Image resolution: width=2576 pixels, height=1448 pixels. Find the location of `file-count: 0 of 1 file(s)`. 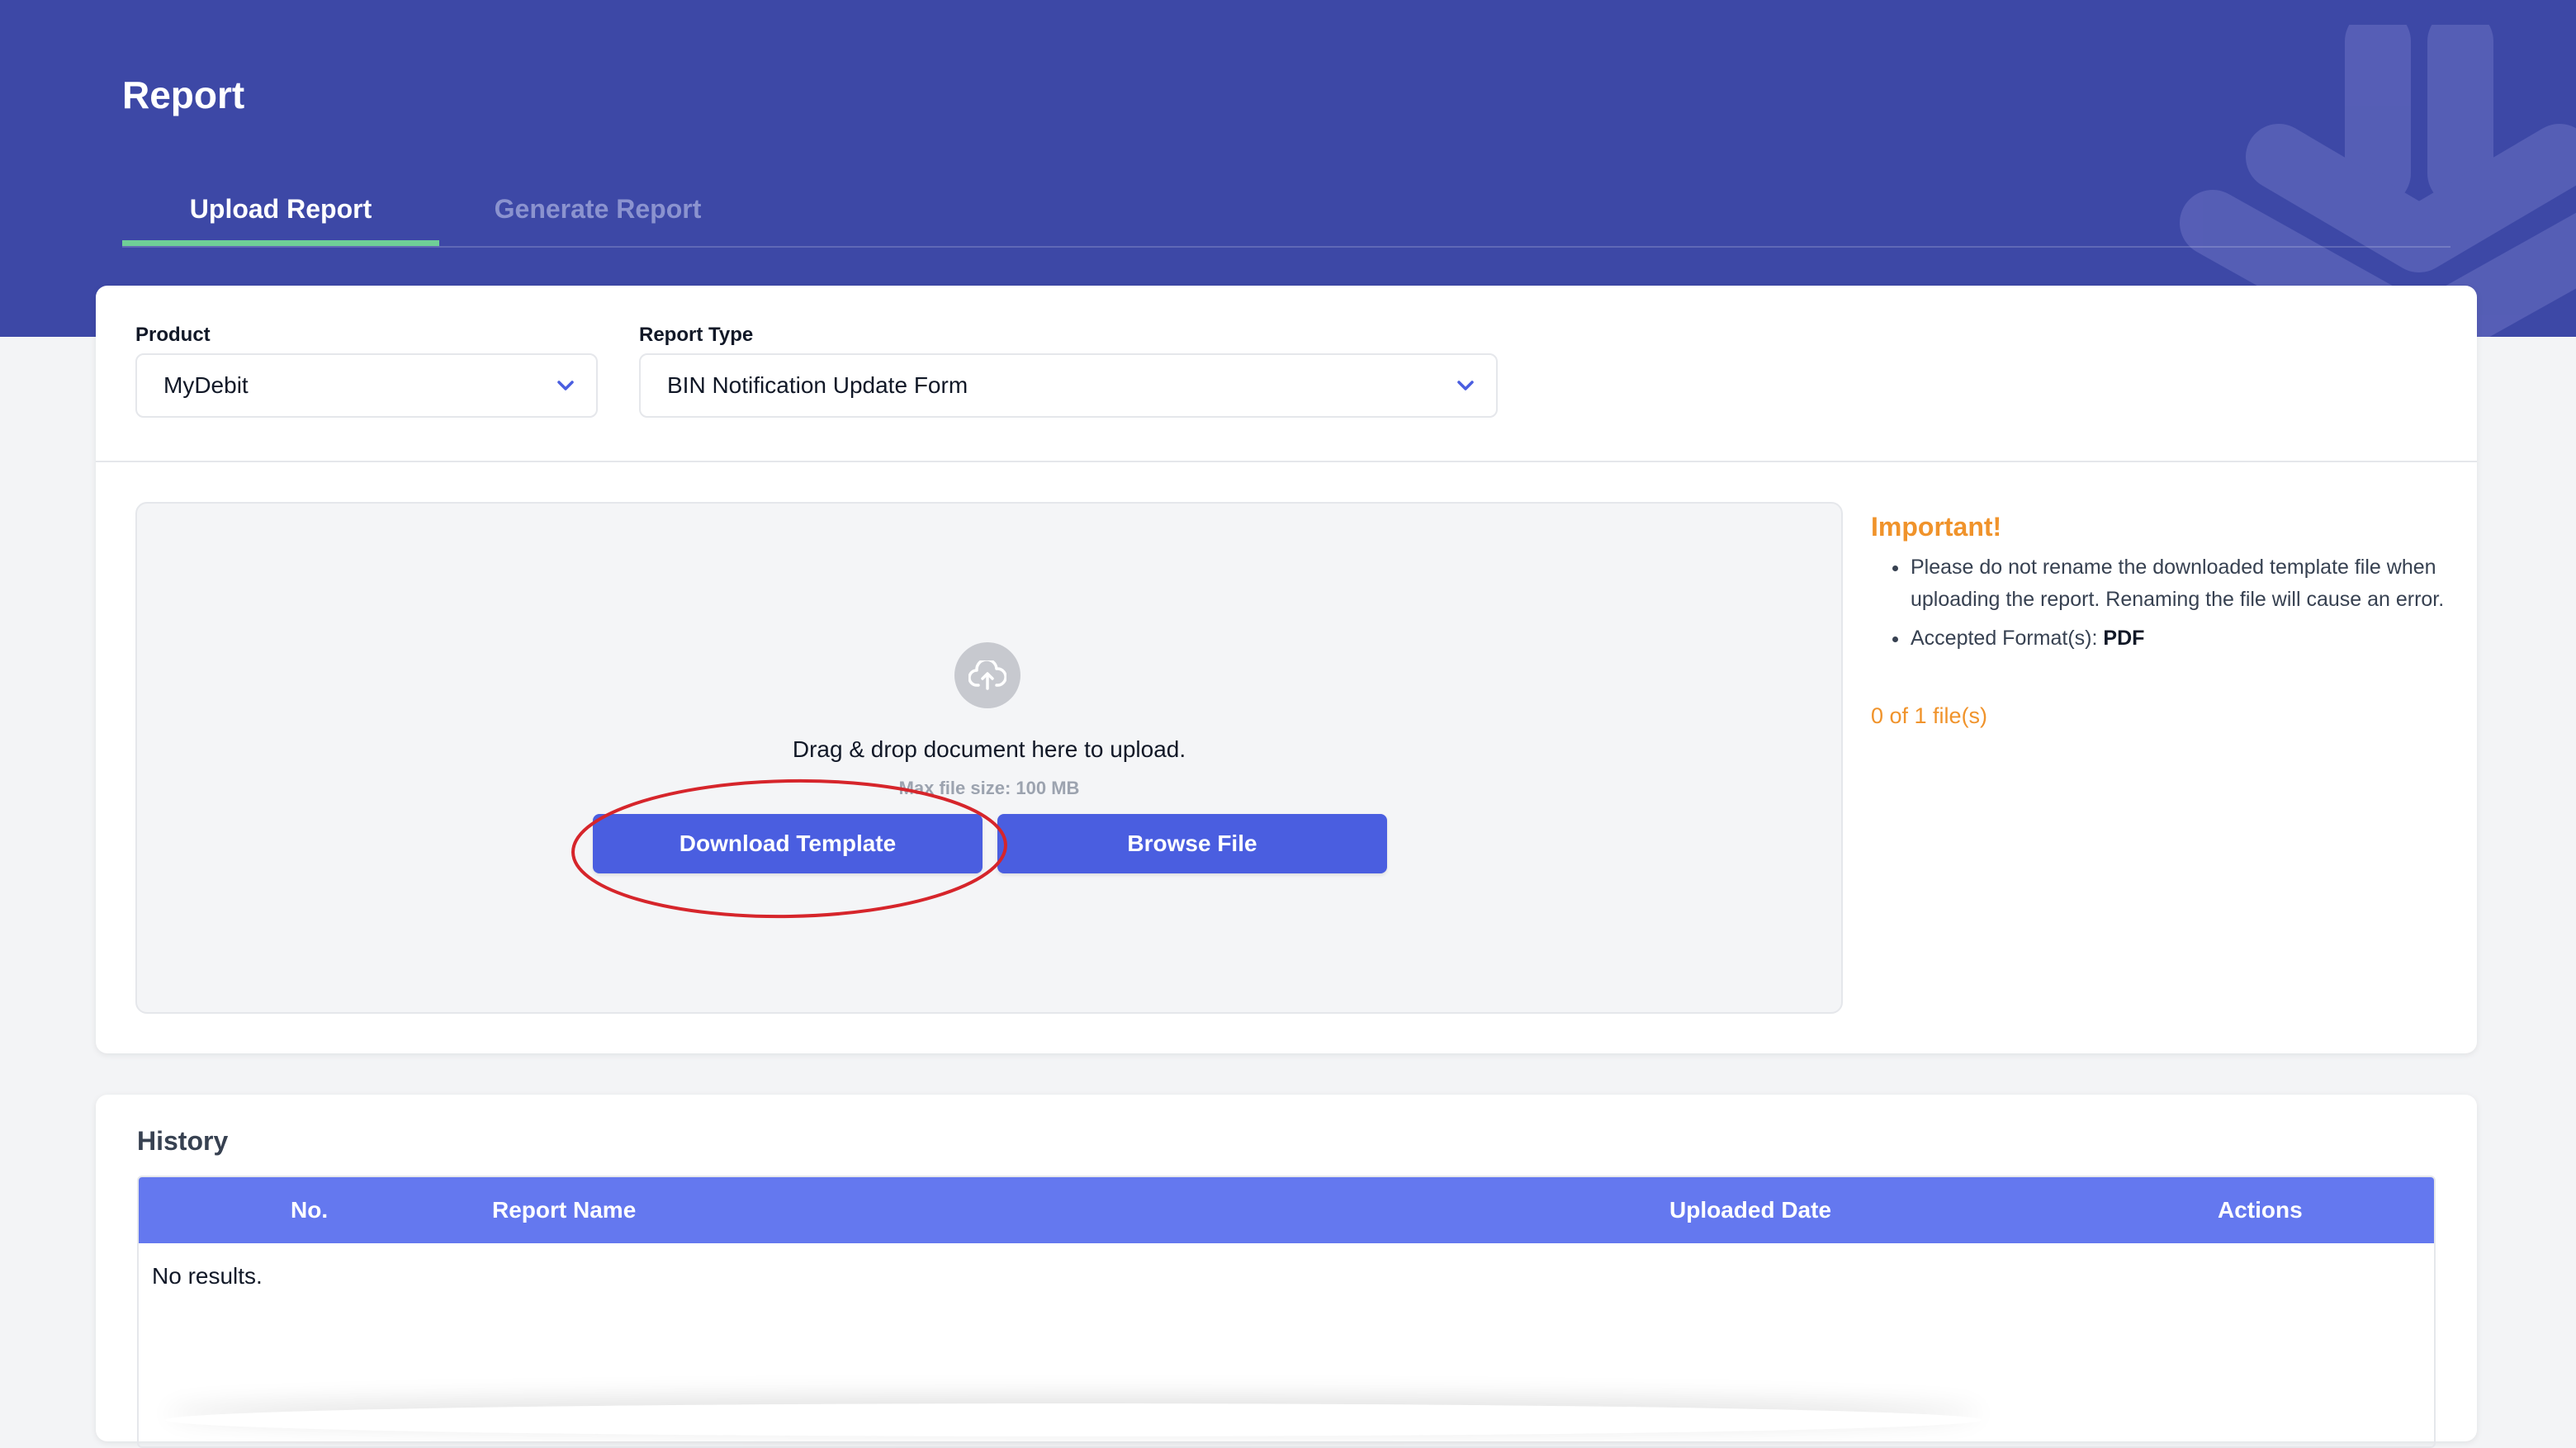

file-count: 0 of 1 file(s) is located at coordinates (1929, 715).